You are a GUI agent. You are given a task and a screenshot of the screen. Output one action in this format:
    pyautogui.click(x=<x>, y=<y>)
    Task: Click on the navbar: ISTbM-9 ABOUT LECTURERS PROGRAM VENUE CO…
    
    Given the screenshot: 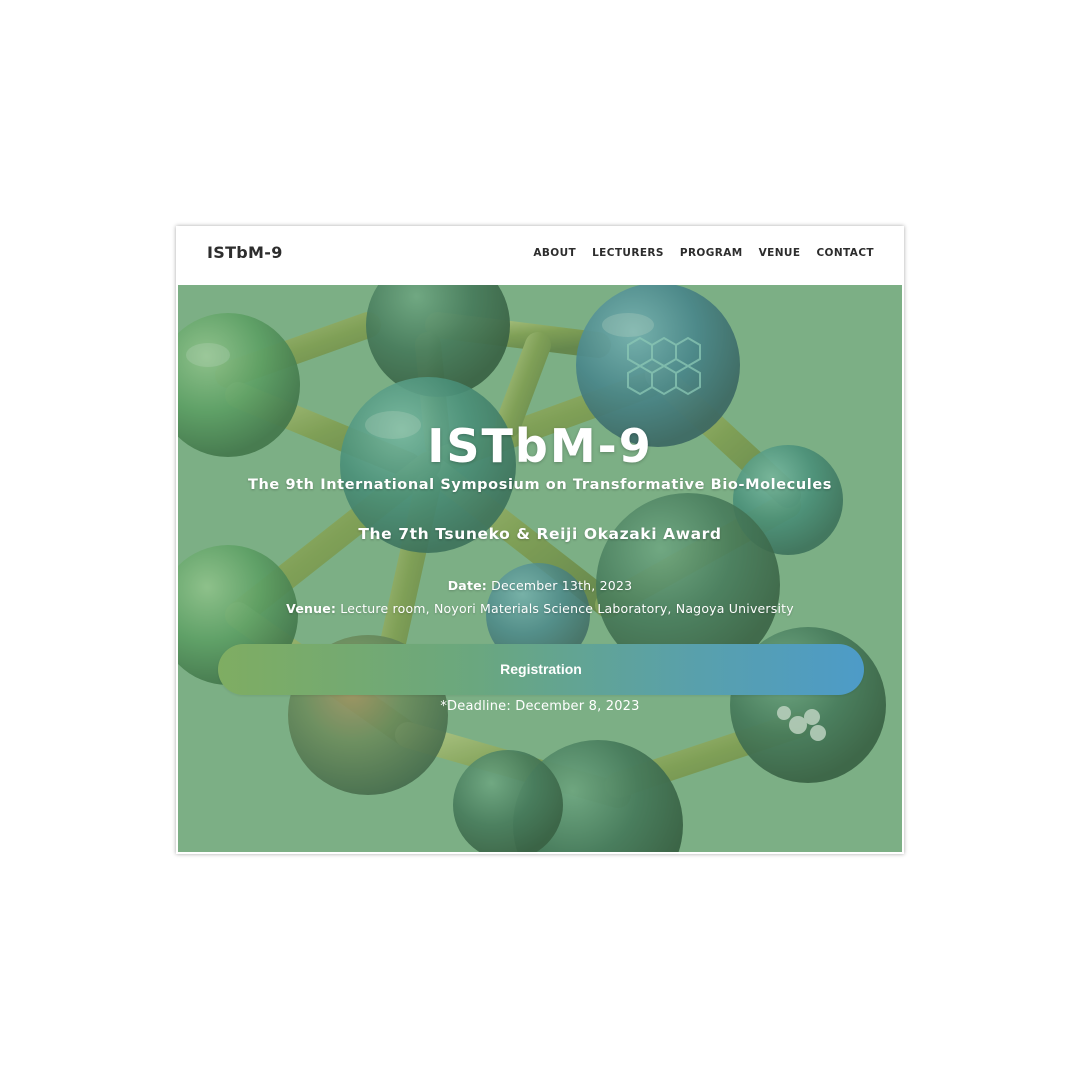 What is the action you would take?
    pyautogui.click(x=540, y=255)
    